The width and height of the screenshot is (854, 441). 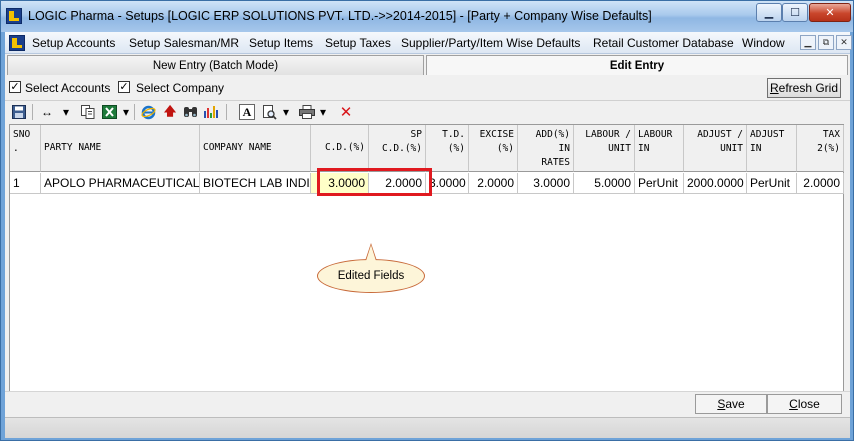 What do you see at coordinates (763, 43) in the screenshot?
I see `menu-window: Window` at bounding box center [763, 43].